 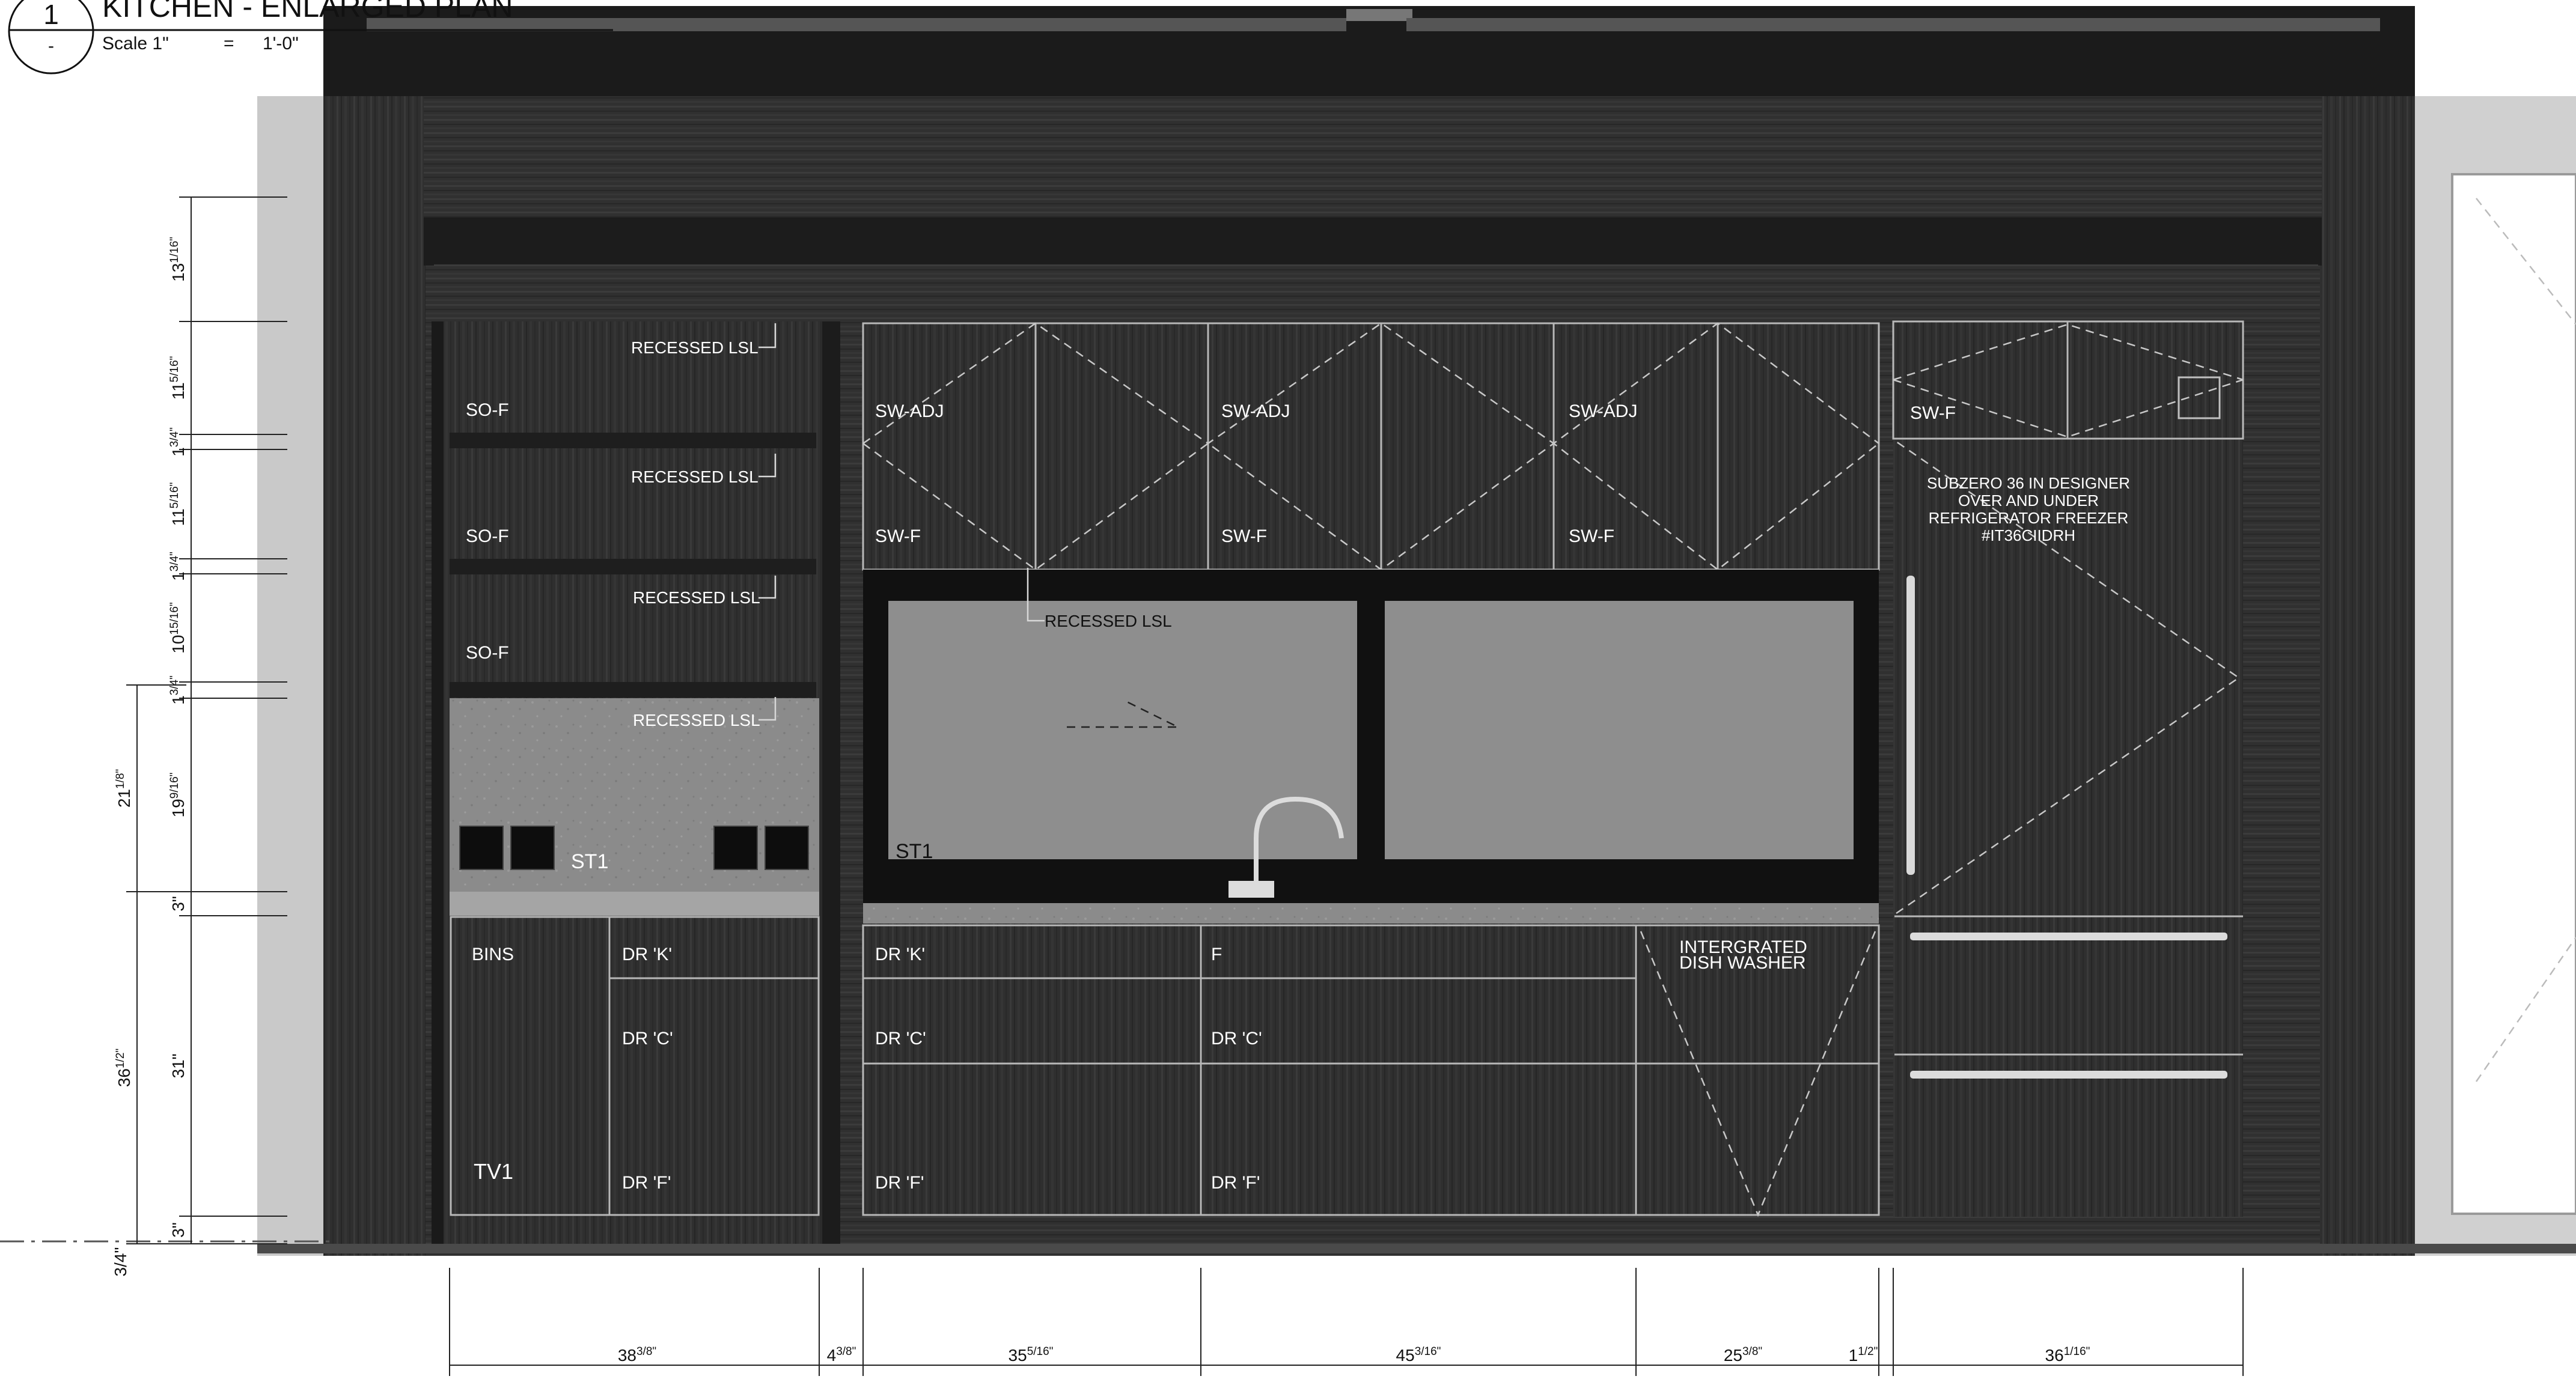 What do you see at coordinates (120, 779) in the screenshot?
I see `overall-dim-label-fraction: 1/8"` at bounding box center [120, 779].